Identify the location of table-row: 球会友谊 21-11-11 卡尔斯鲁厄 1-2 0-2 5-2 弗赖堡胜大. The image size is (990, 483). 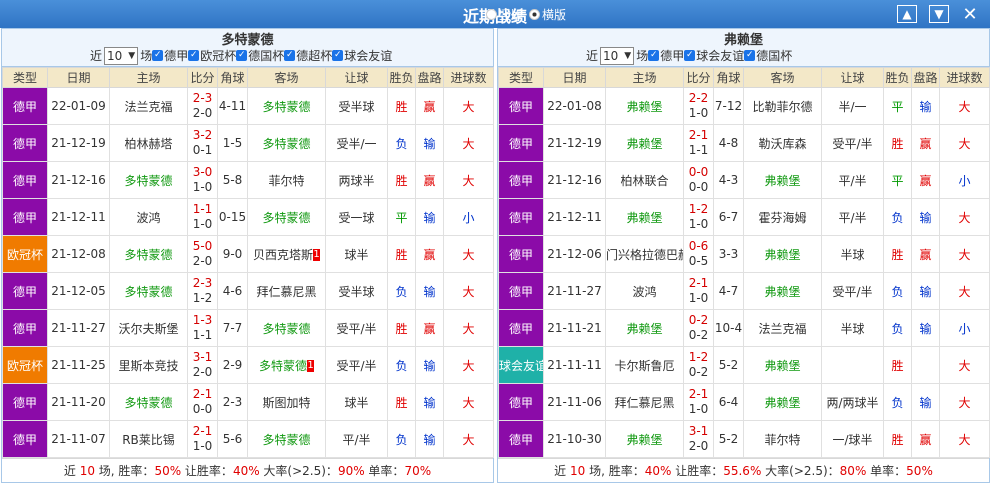
(744, 365).